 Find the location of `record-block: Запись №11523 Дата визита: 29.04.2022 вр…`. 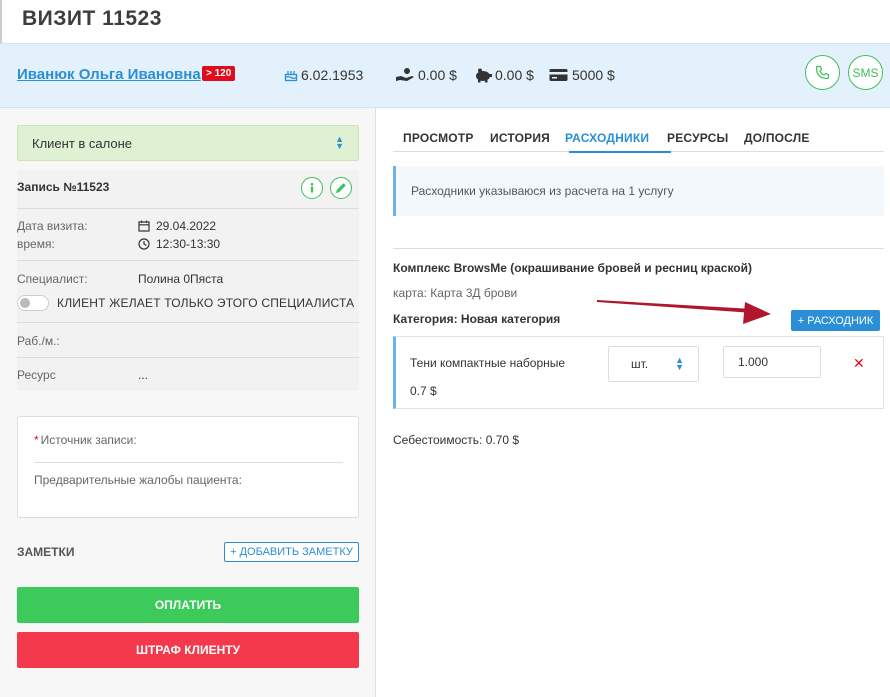

record-block: Запись №11523 Дата визита: 29.04.2022 вр… is located at coordinates (188, 280).